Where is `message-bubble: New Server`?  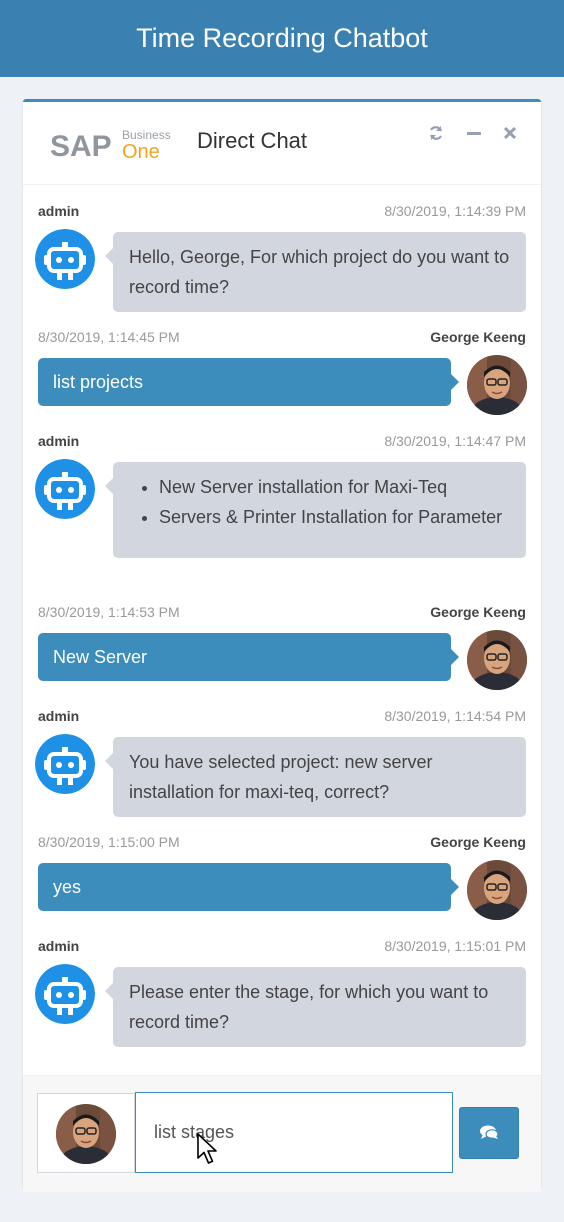
message-bubble: New Server is located at coordinates (248, 657).